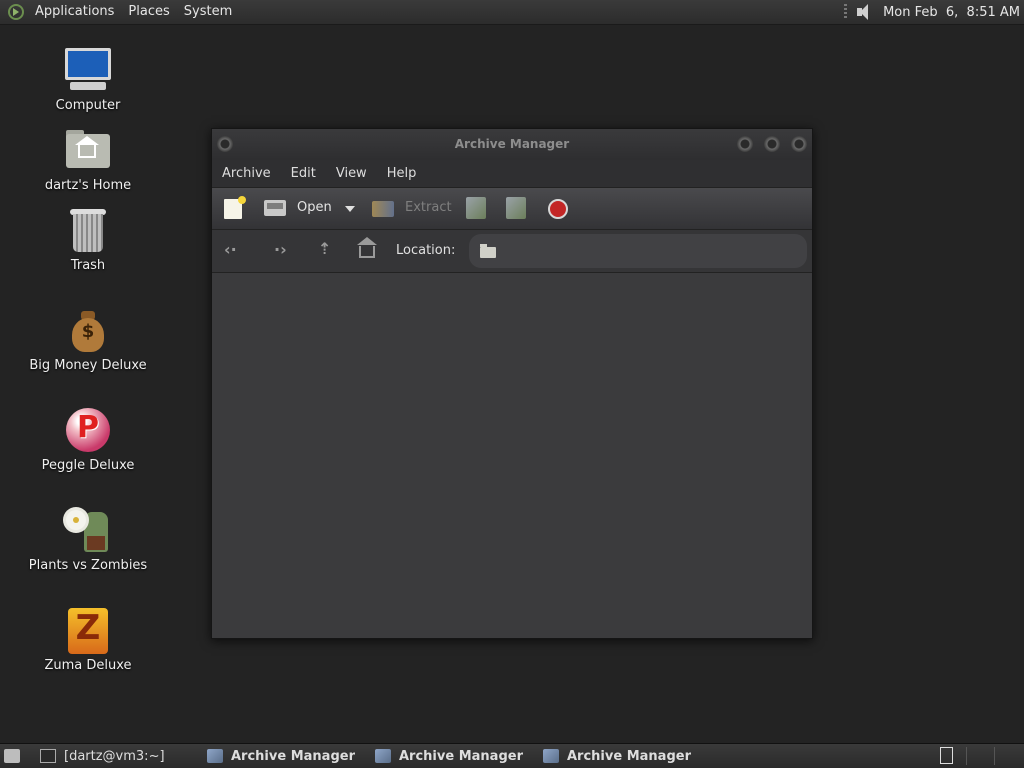 The image size is (1024, 768). I want to click on desktop-icon-label: Trash, so click(88, 265).